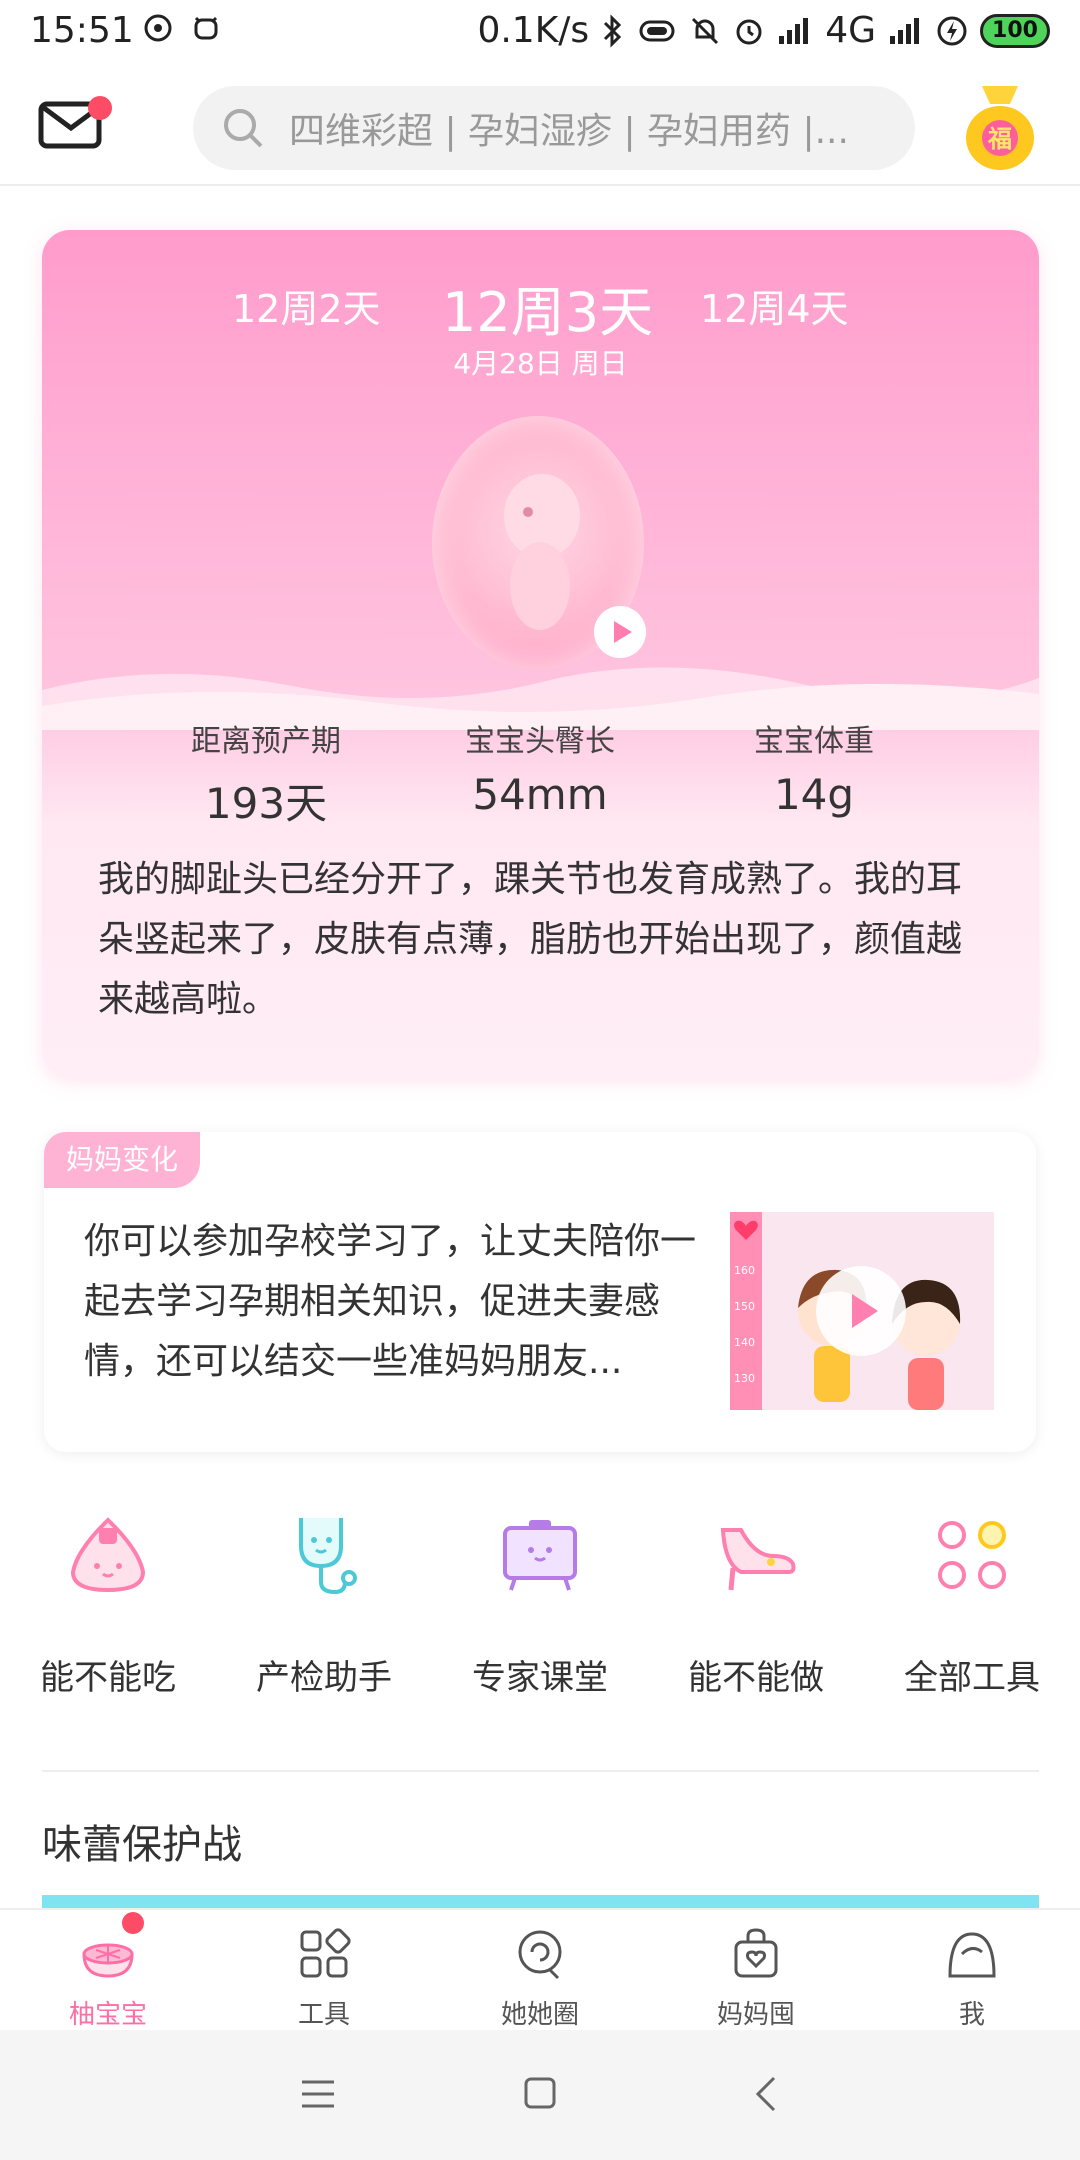  I want to click on stethoscope-icon, so click(328, 1556).